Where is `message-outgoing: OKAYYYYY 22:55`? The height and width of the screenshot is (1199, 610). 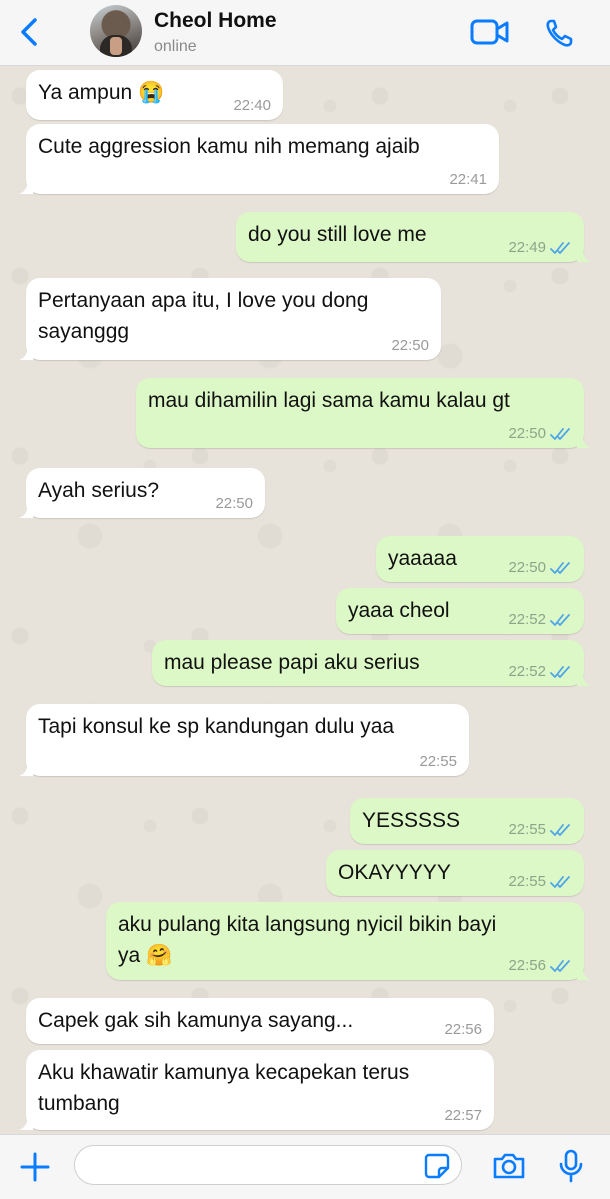
message-outgoing: OKAYYYYY 22:55 is located at coordinates (455, 873).